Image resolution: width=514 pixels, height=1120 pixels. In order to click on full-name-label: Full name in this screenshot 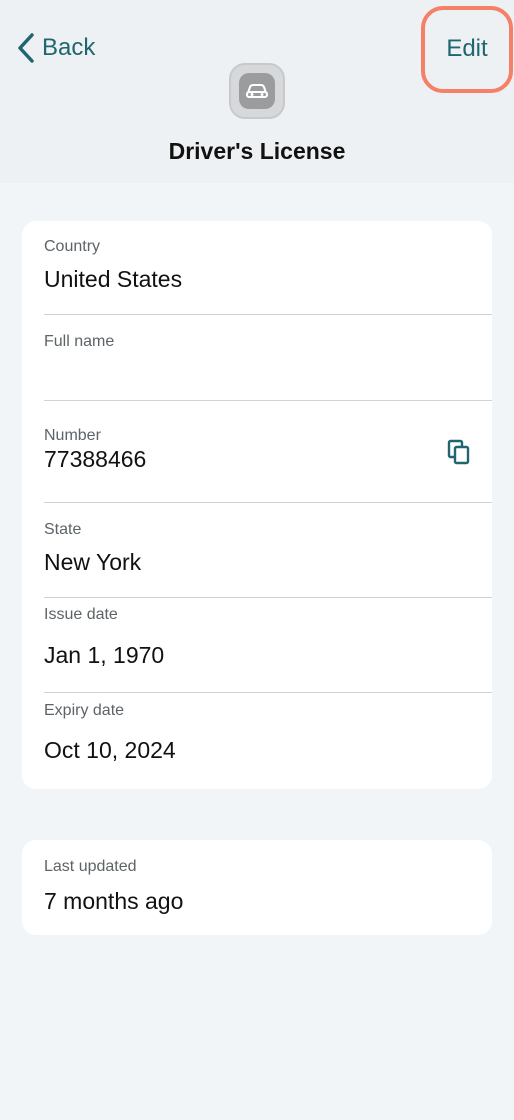, I will do `click(79, 341)`.